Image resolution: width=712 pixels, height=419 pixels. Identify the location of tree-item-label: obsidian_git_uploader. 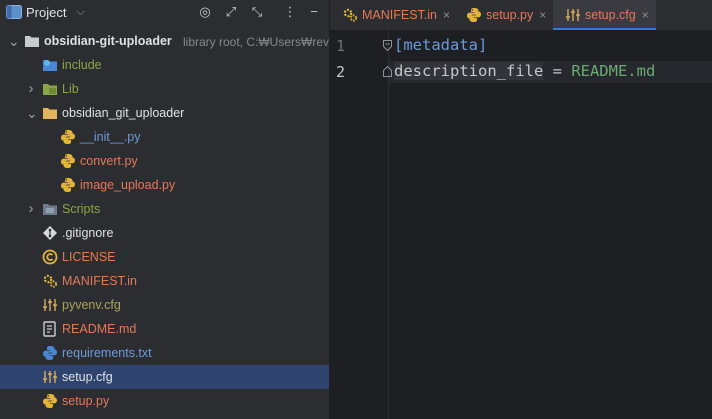
(123, 113).